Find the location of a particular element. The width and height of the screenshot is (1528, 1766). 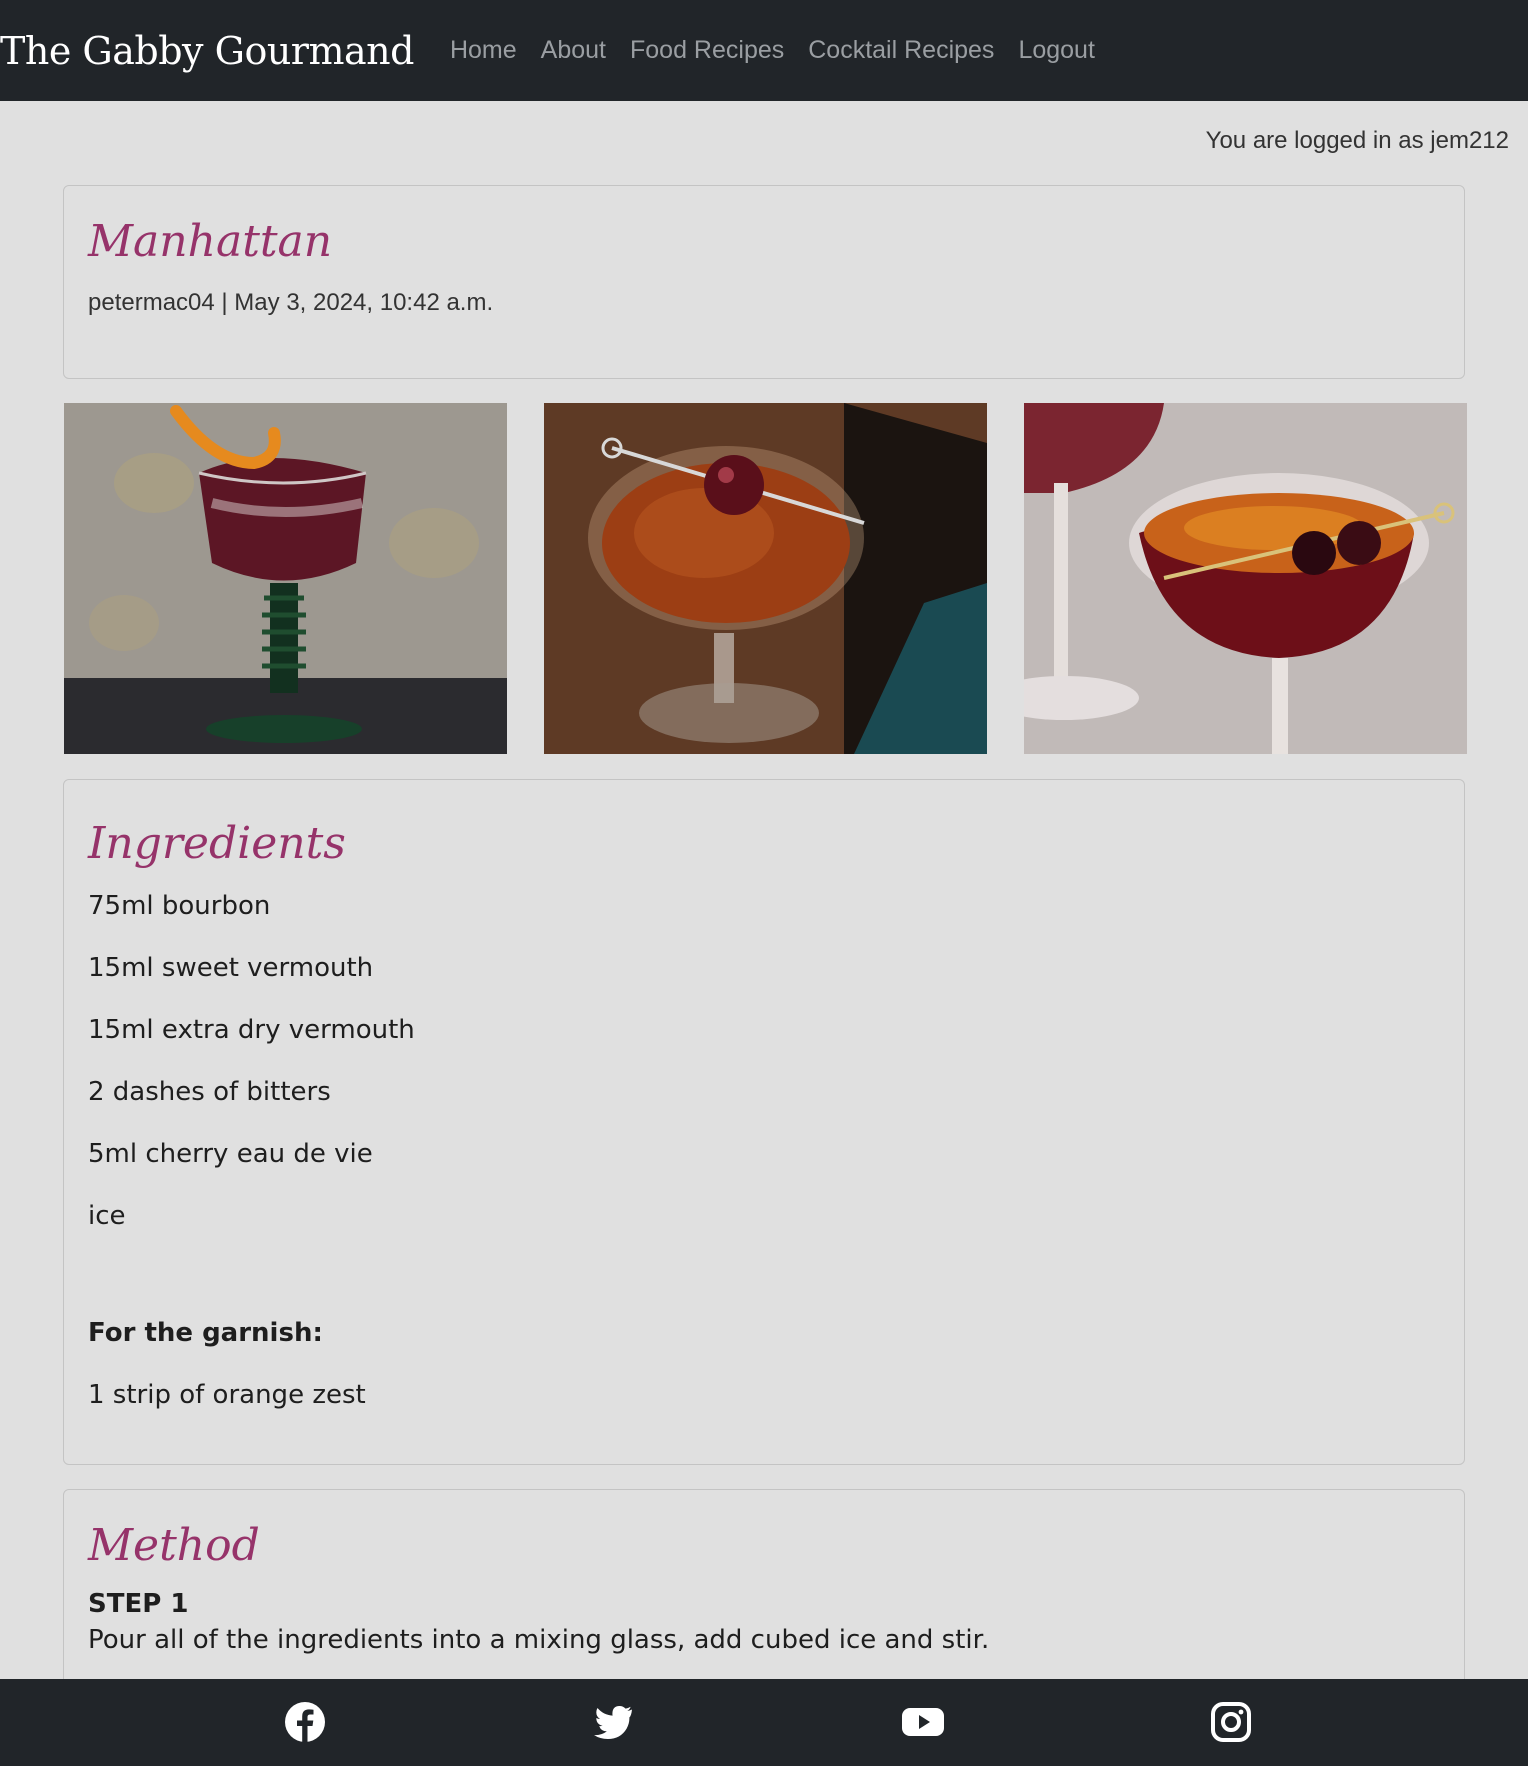

nav-about-link: About is located at coordinates (573, 50).